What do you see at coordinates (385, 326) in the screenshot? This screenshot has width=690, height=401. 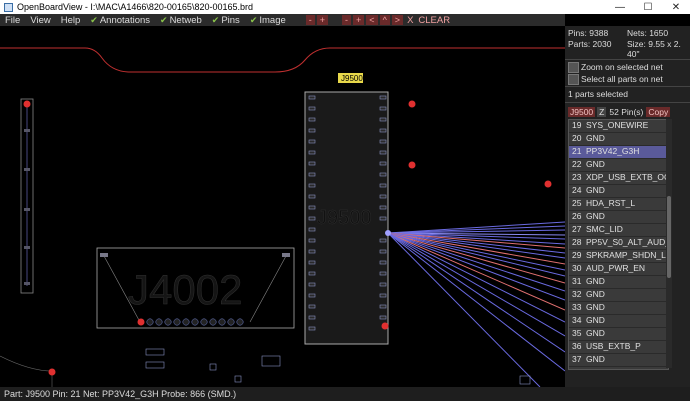 I see `ground-pin-marker` at bounding box center [385, 326].